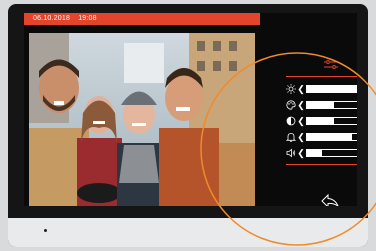  I want to click on equalizer-icon, so click(331, 65).